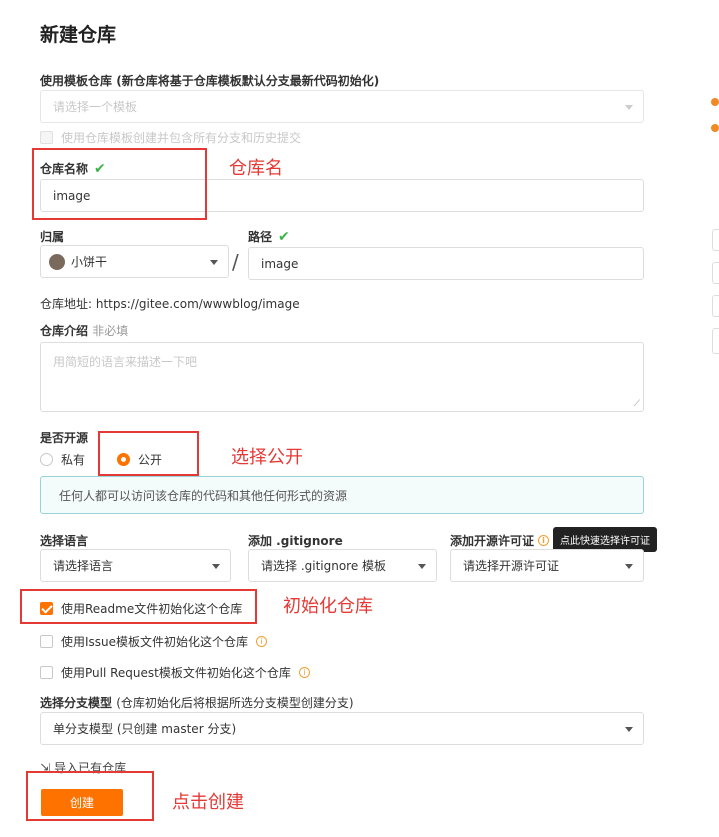 The width and height of the screenshot is (719, 837). Describe the element at coordinates (135, 565) in the screenshot. I see `language-select: 请选择语言` at that location.